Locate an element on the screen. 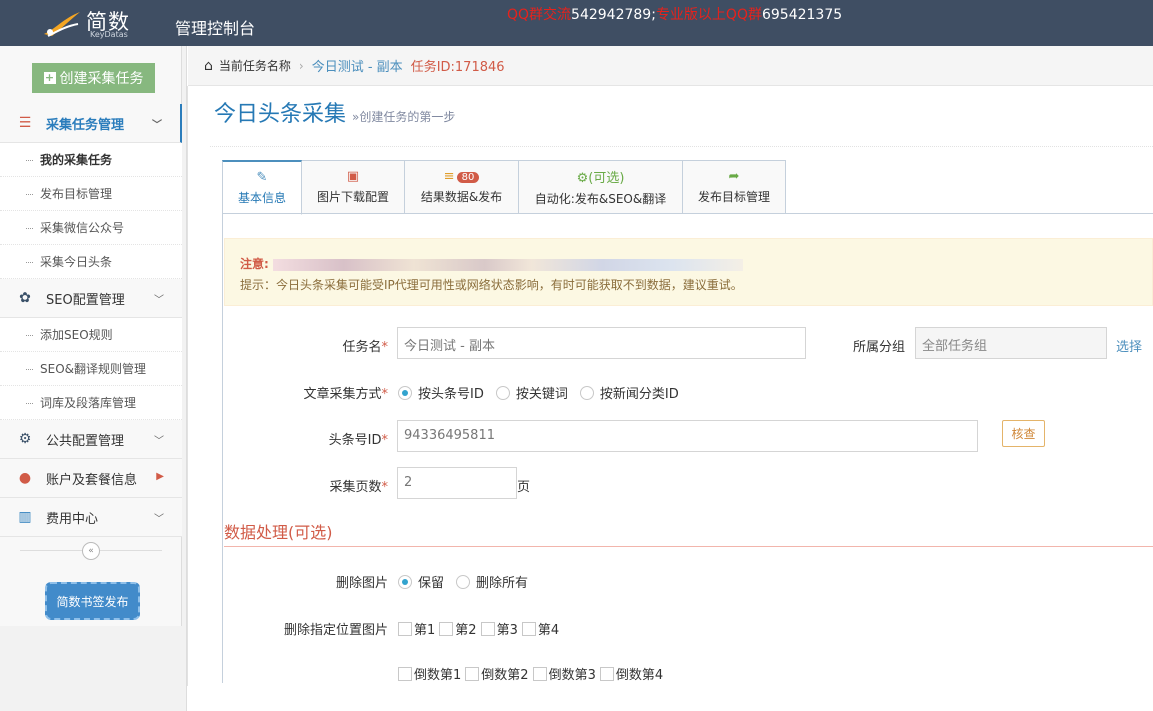  tab-publish-targets: ➦ 发布目标管理 is located at coordinates (734, 187).